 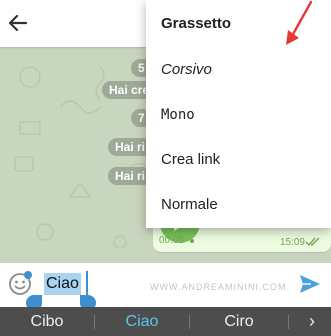 I want to click on unplayed-dot, so click(x=192, y=241).